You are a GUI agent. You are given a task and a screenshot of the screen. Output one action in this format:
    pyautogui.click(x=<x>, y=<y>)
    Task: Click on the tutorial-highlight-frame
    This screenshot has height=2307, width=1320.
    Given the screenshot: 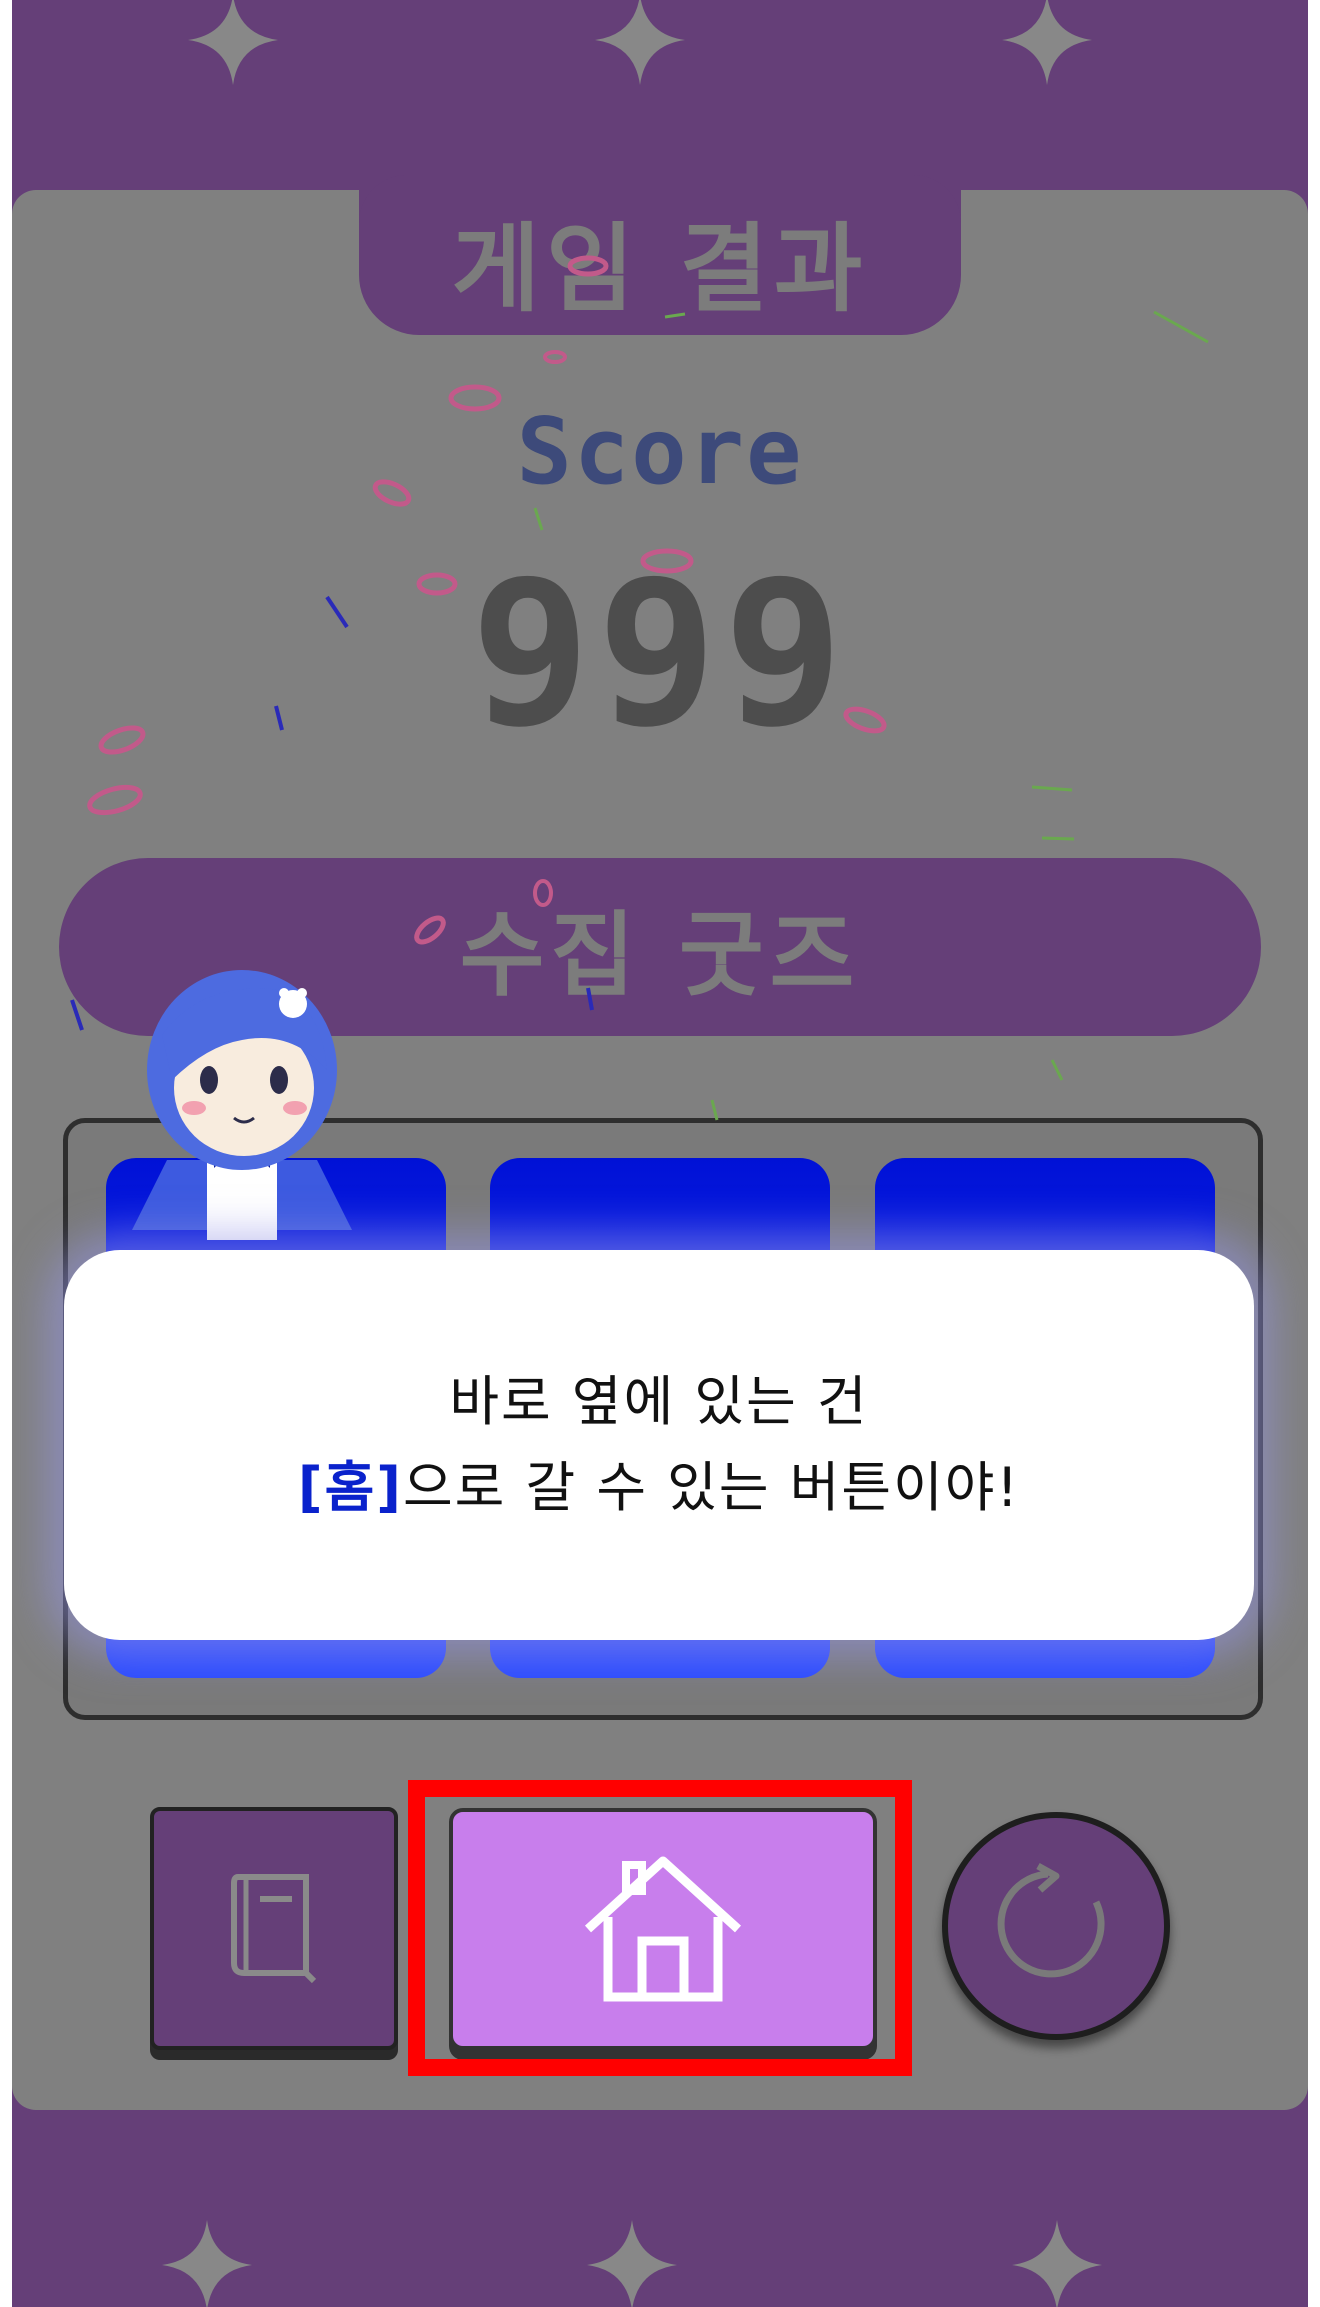 What is the action you would take?
    pyautogui.click(x=660, y=1928)
    